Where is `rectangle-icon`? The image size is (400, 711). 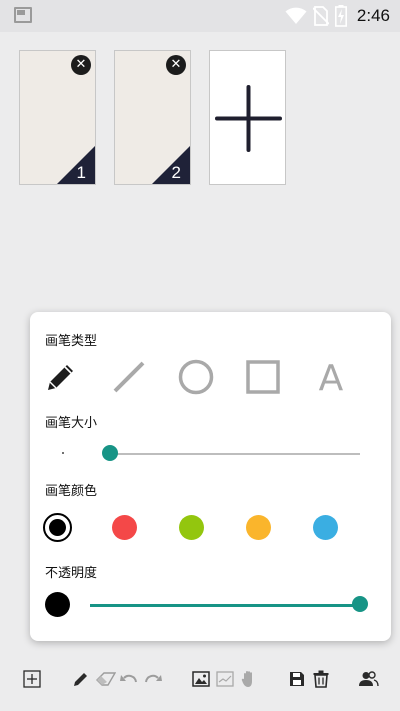 rectangle-icon is located at coordinates (263, 377).